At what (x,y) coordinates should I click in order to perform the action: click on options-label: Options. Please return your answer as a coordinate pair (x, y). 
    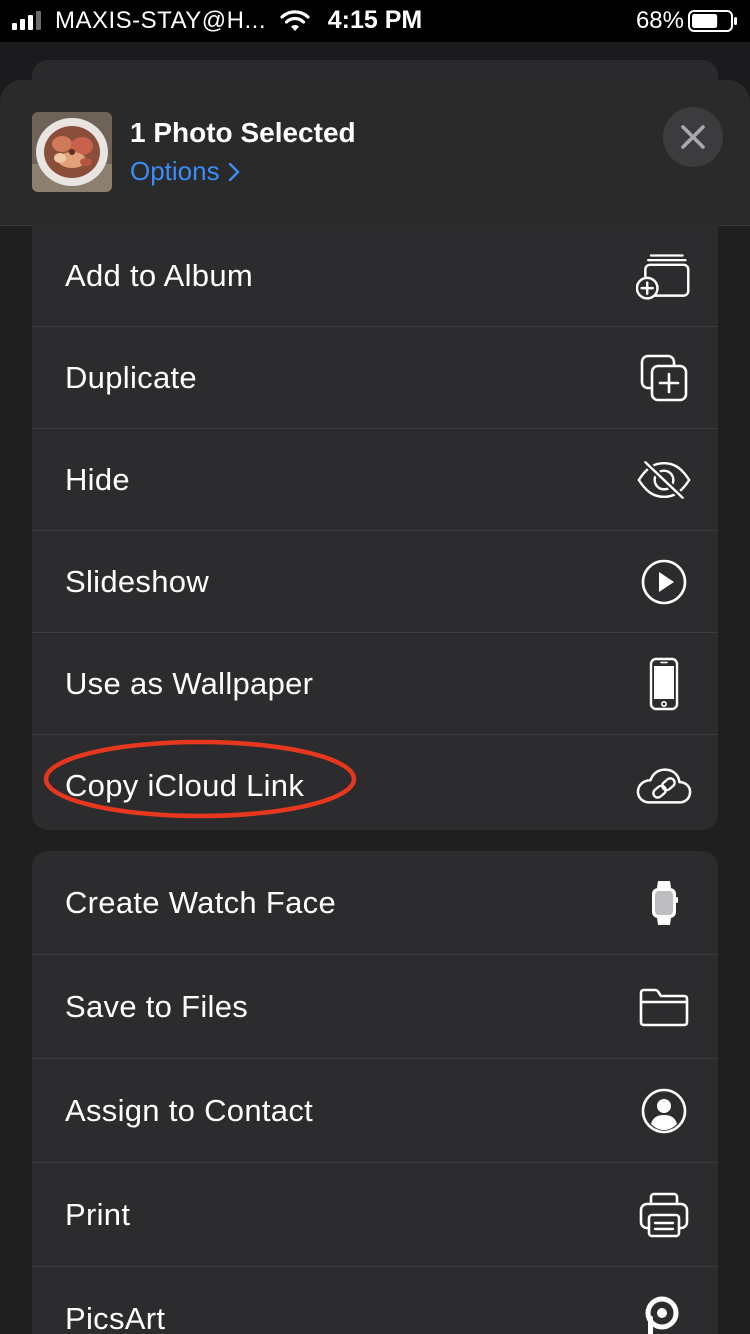
    Looking at the image, I should click on (175, 171).